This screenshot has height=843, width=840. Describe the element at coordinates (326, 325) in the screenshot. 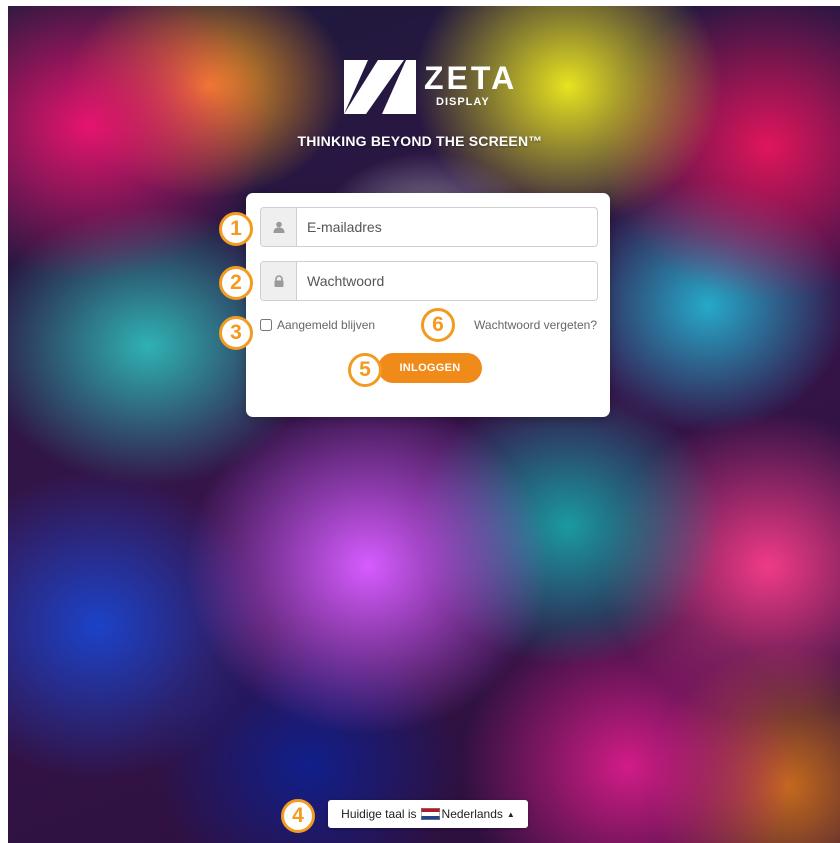

I see `remember-me-label: Aangemeld blijven` at that location.